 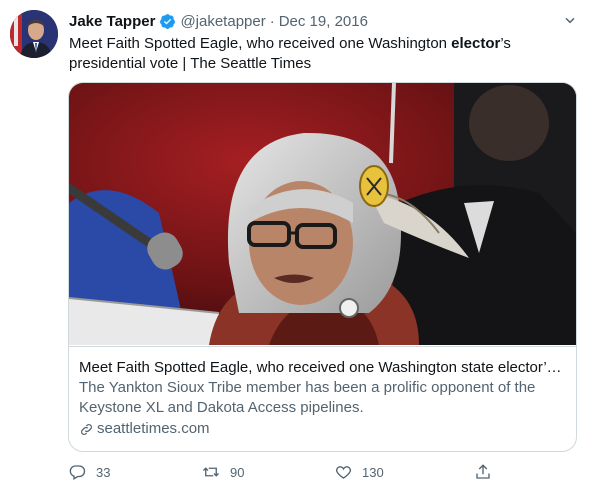 I want to click on card-domain-text: seattletimes.com, so click(x=153, y=428).